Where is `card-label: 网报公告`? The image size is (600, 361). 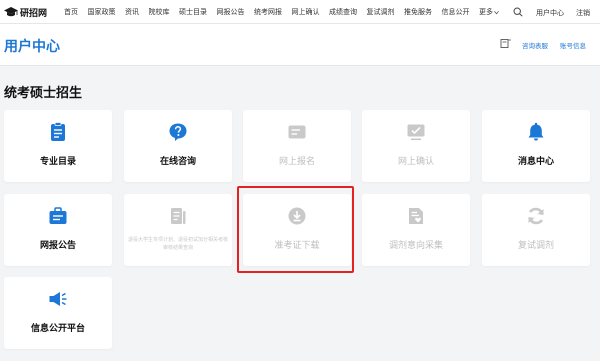
card-label: 网报公告 is located at coordinates (57, 246).